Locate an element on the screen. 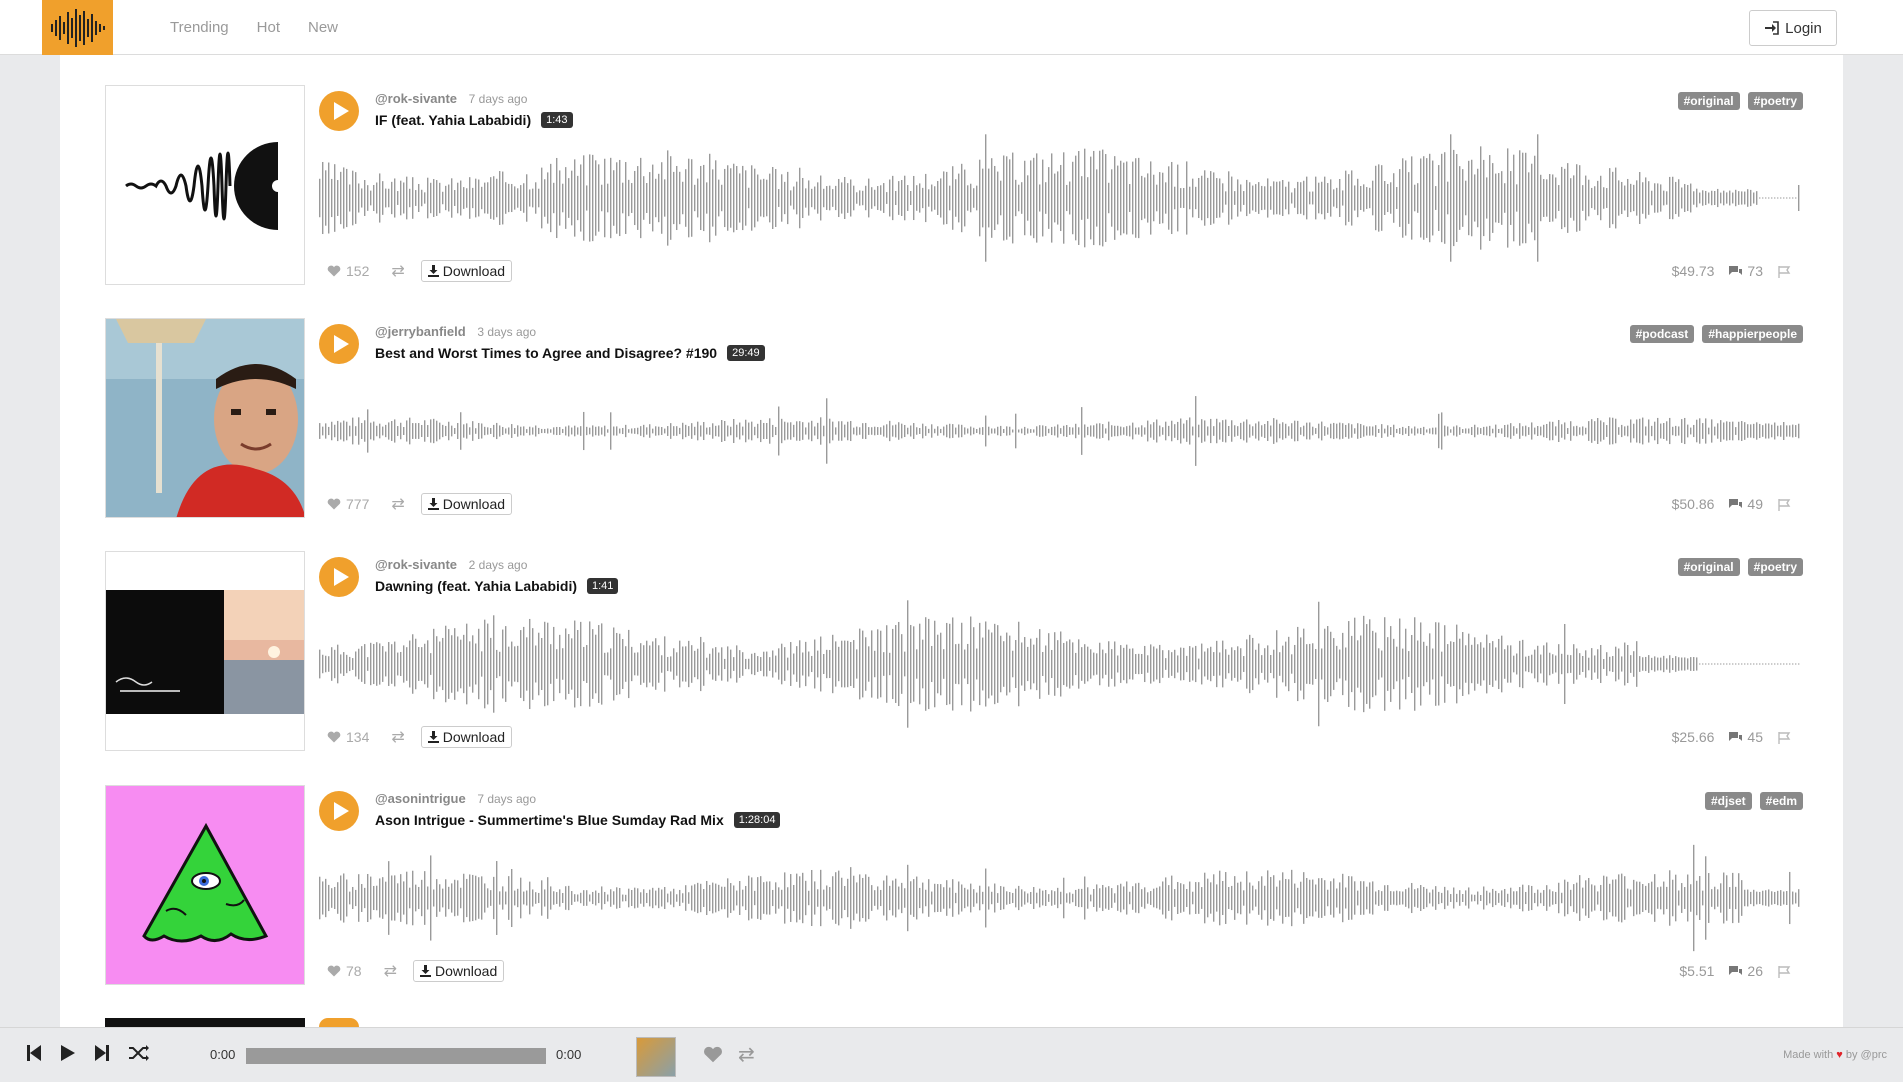 This screenshot has width=1903, height=1082. track-meta: @rok-sivante 2 days ago is located at coordinates (451, 564).